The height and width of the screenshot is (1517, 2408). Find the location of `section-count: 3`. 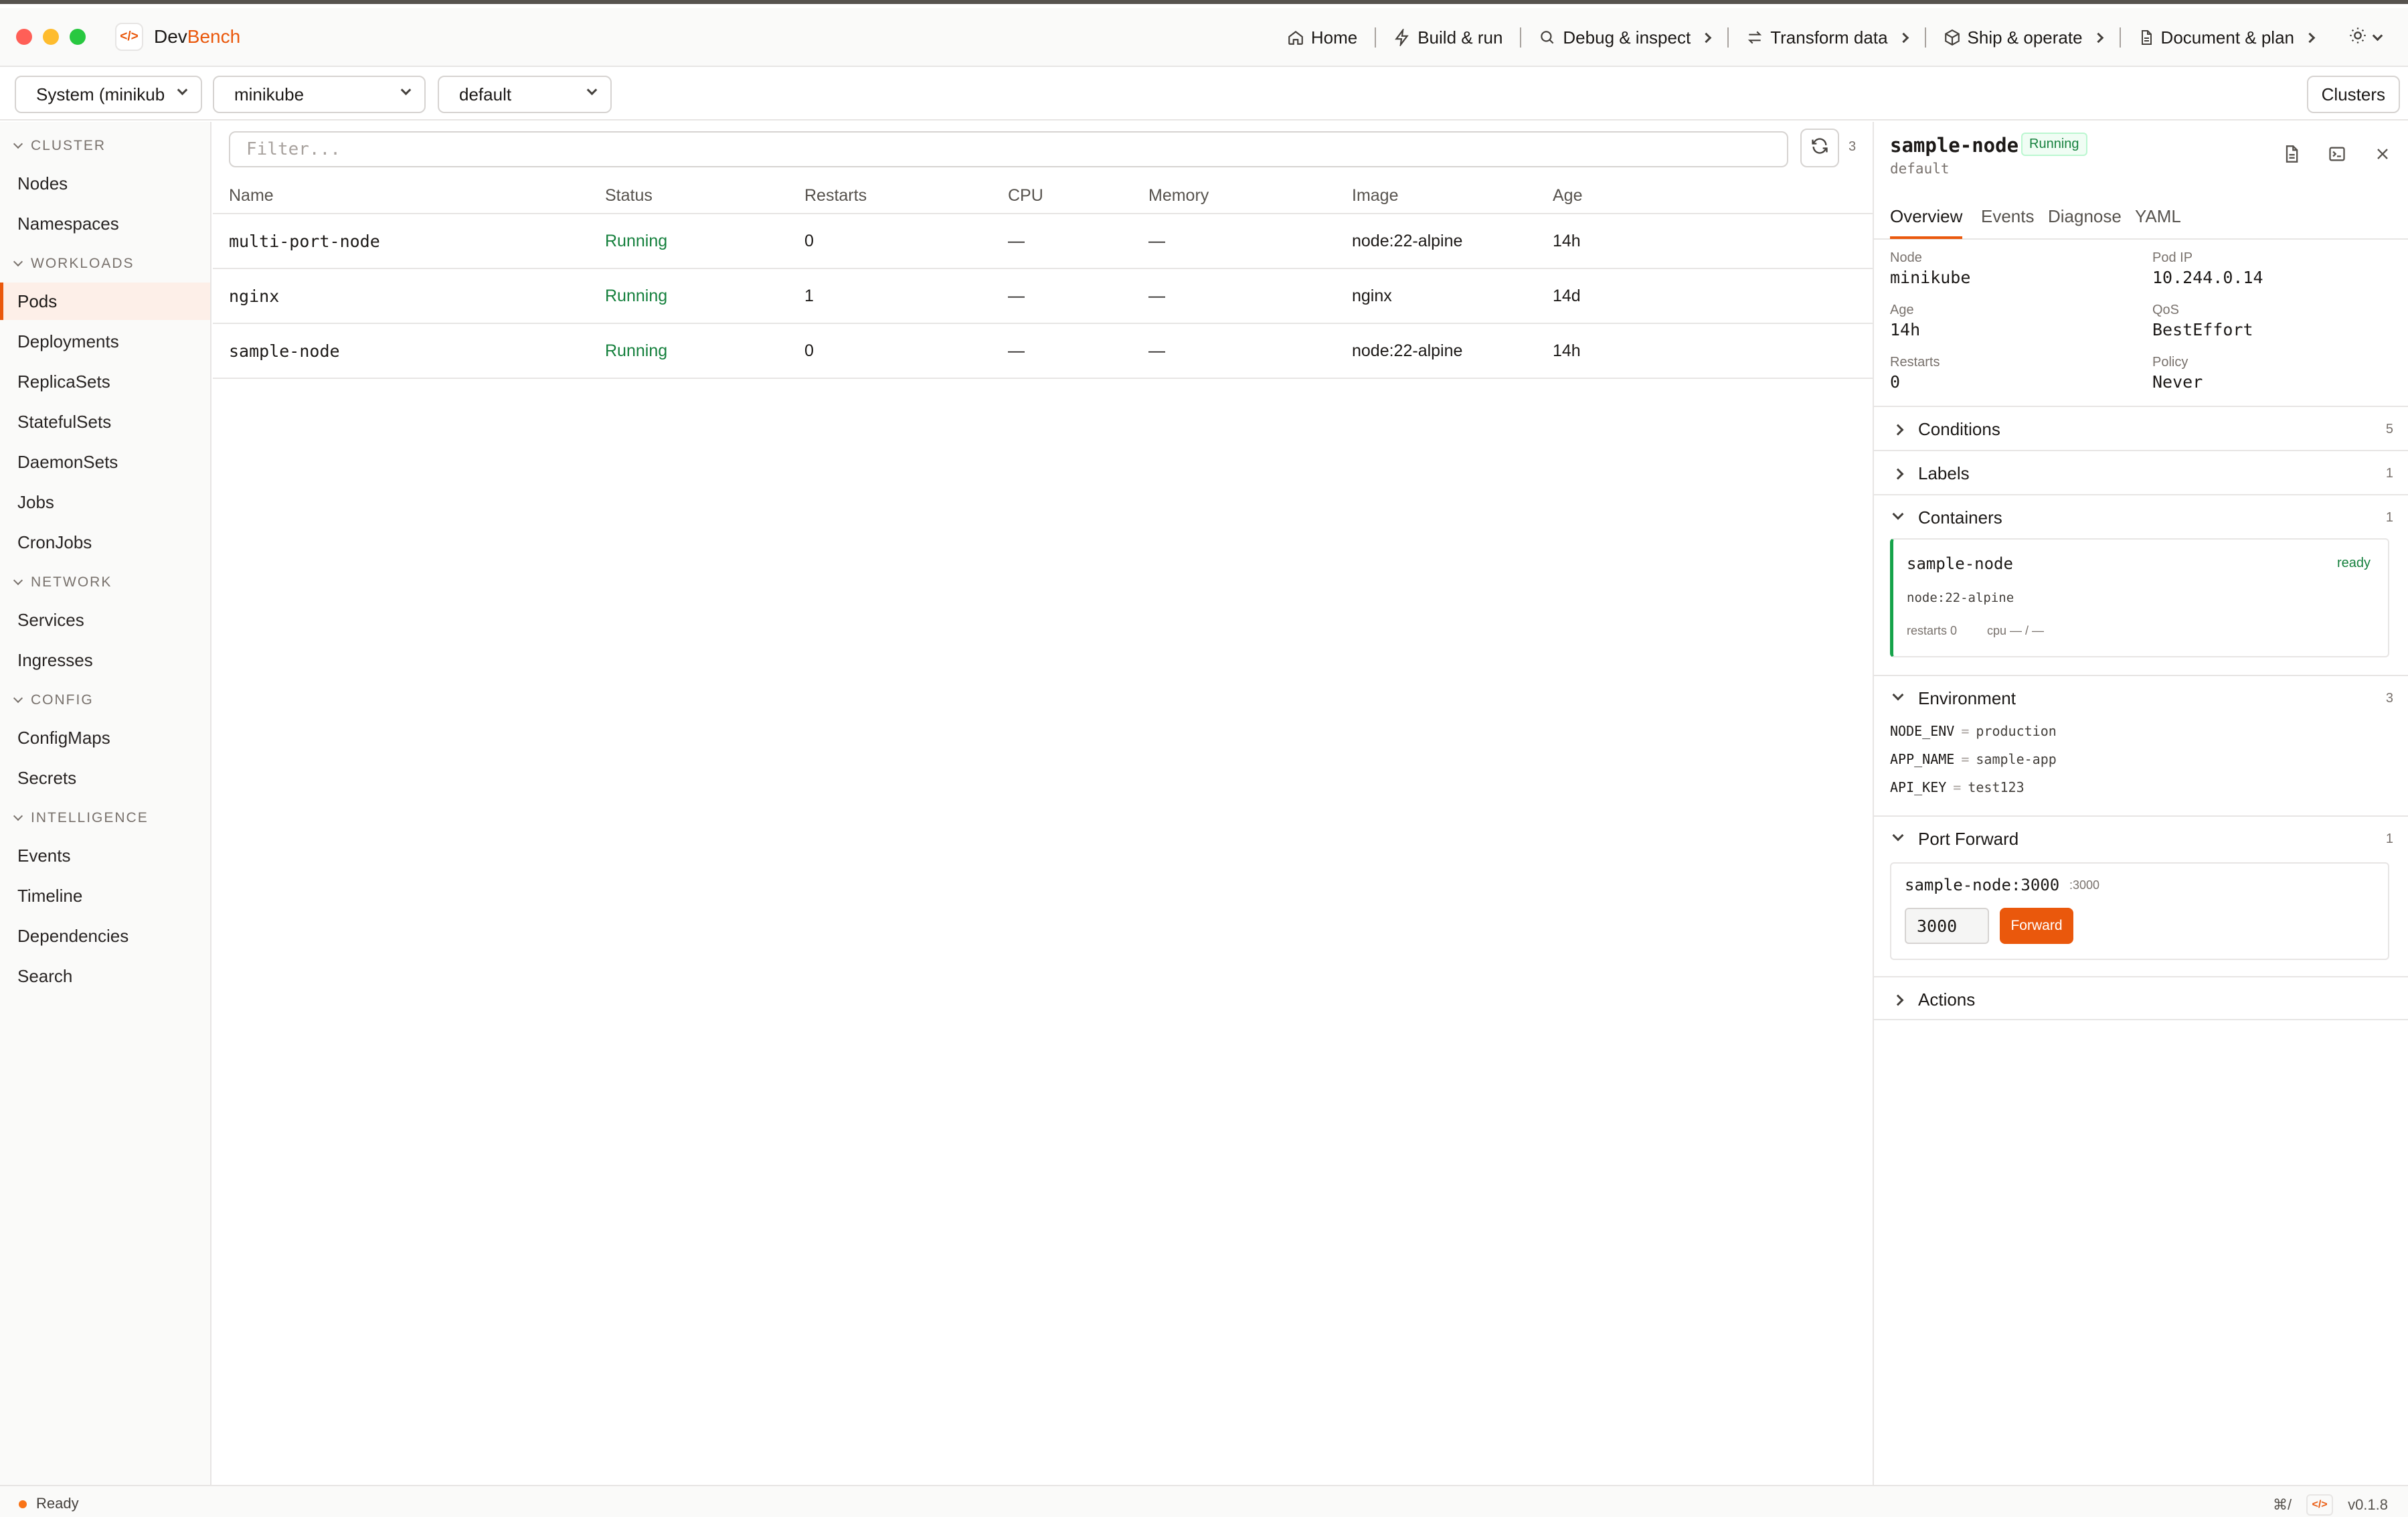

section-count: 3 is located at coordinates (2389, 698).